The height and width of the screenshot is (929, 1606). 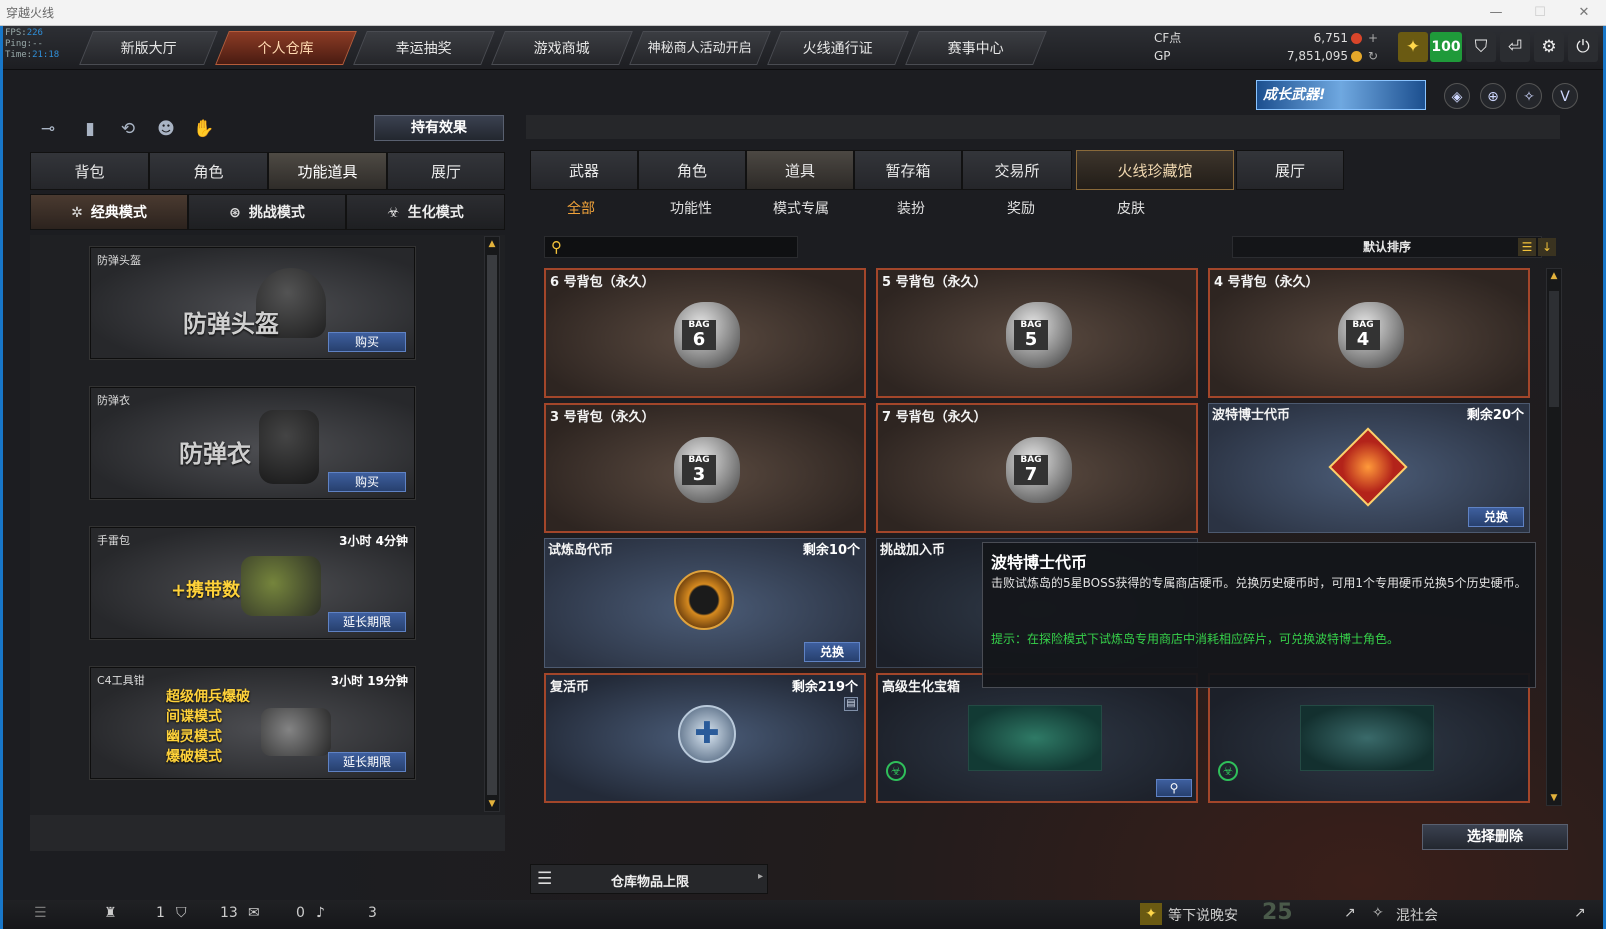 I want to click on item-card-helmet: 防弹头盔 防弹头盔 购买, so click(x=252, y=303).